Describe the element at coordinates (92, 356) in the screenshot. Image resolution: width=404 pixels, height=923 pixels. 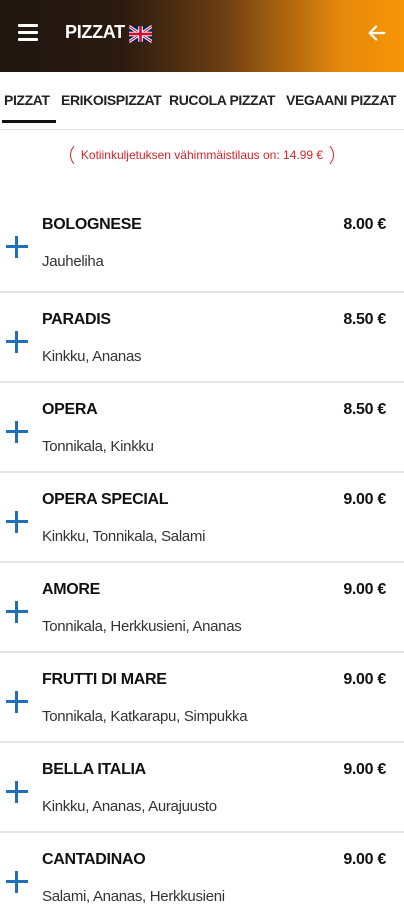
I see `item-description: Kinkku, Ananas` at that location.